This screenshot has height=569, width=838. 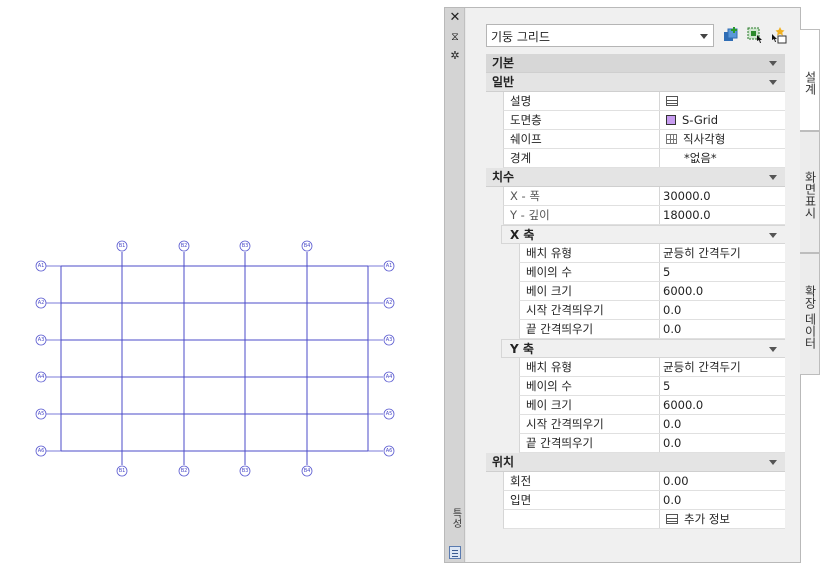 What do you see at coordinates (600, 35) in the screenshot?
I see `style-select: 기둥 그리드` at bounding box center [600, 35].